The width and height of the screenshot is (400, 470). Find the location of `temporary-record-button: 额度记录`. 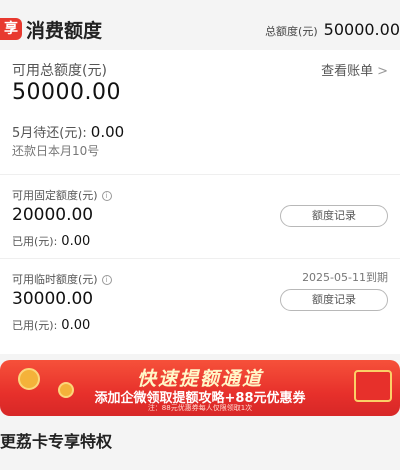

temporary-record-button: 额度记录 is located at coordinates (334, 300).